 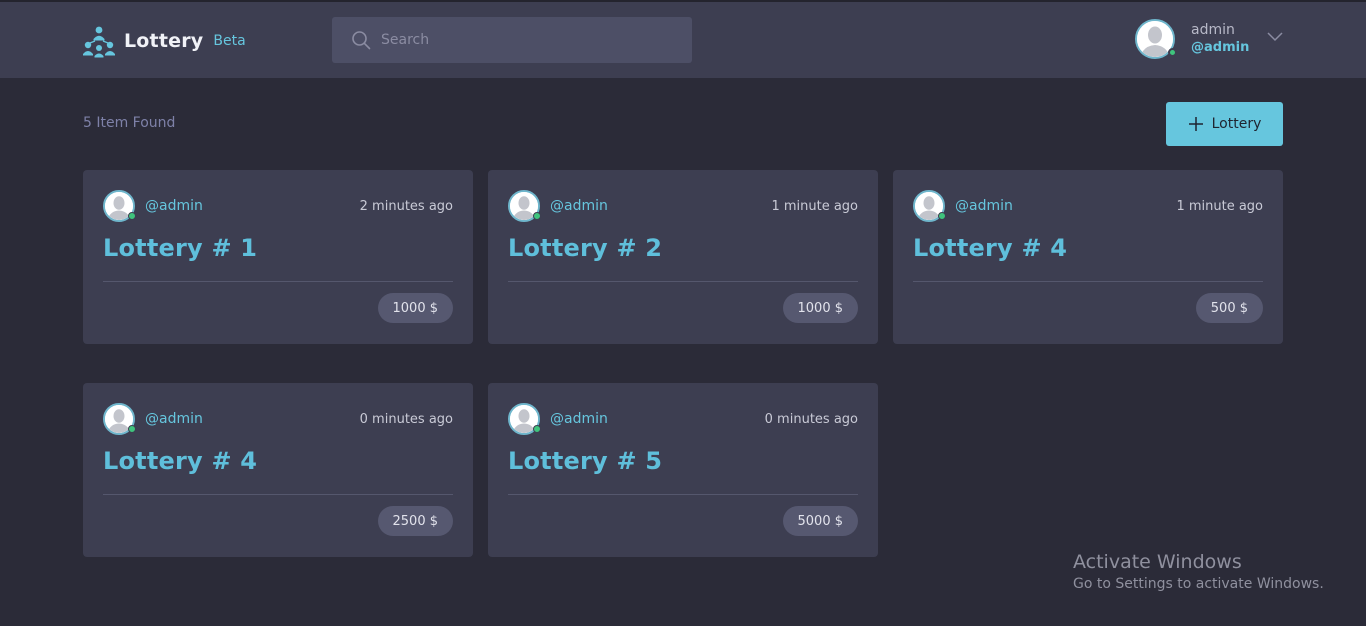 What do you see at coordinates (415, 521) in the screenshot?
I see `price-badge: 2500 $` at bounding box center [415, 521].